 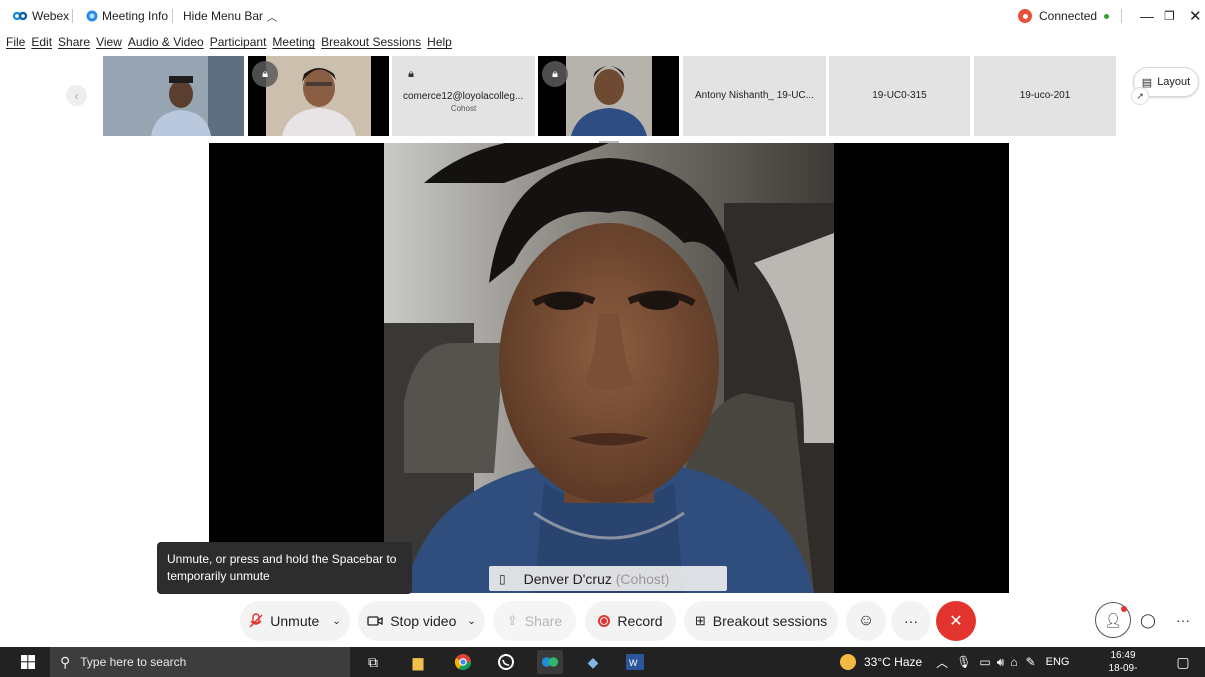 What do you see at coordinates (256, 620) in the screenshot?
I see `muted-mic-icon` at bounding box center [256, 620].